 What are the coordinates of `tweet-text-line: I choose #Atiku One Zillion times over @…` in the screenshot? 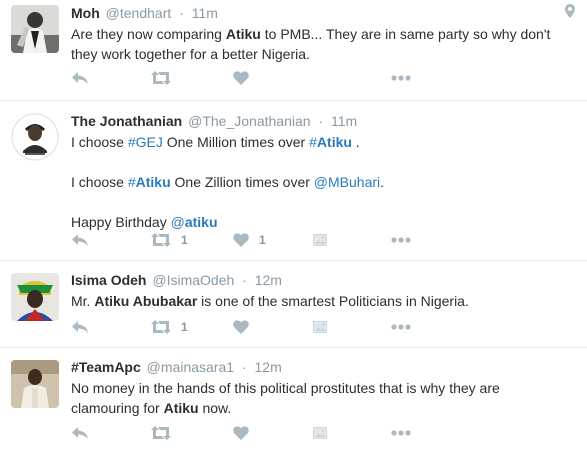 It's located at (322, 182).